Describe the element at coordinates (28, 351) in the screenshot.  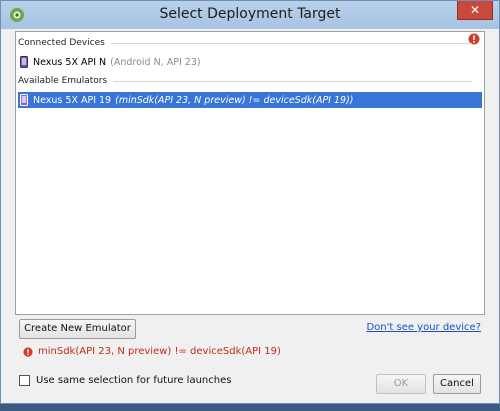
I see `error-icon` at that location.